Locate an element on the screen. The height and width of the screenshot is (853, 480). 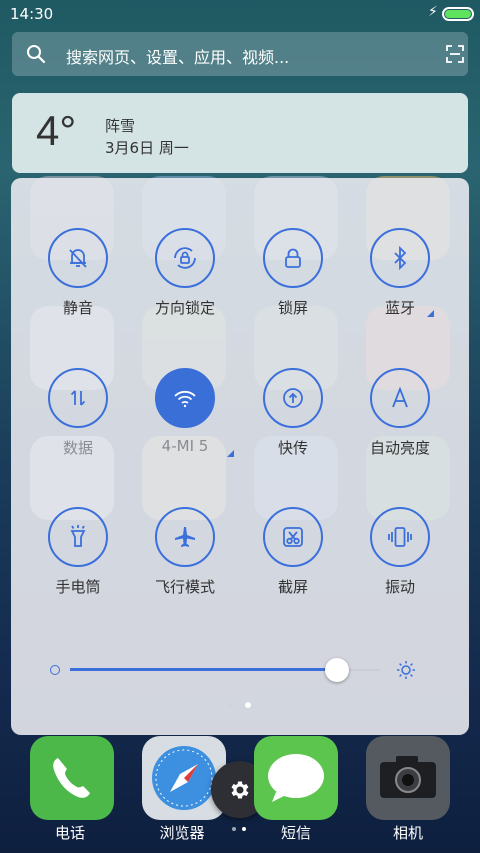
auto-brightness-icon is located at coordinates (400, 397).